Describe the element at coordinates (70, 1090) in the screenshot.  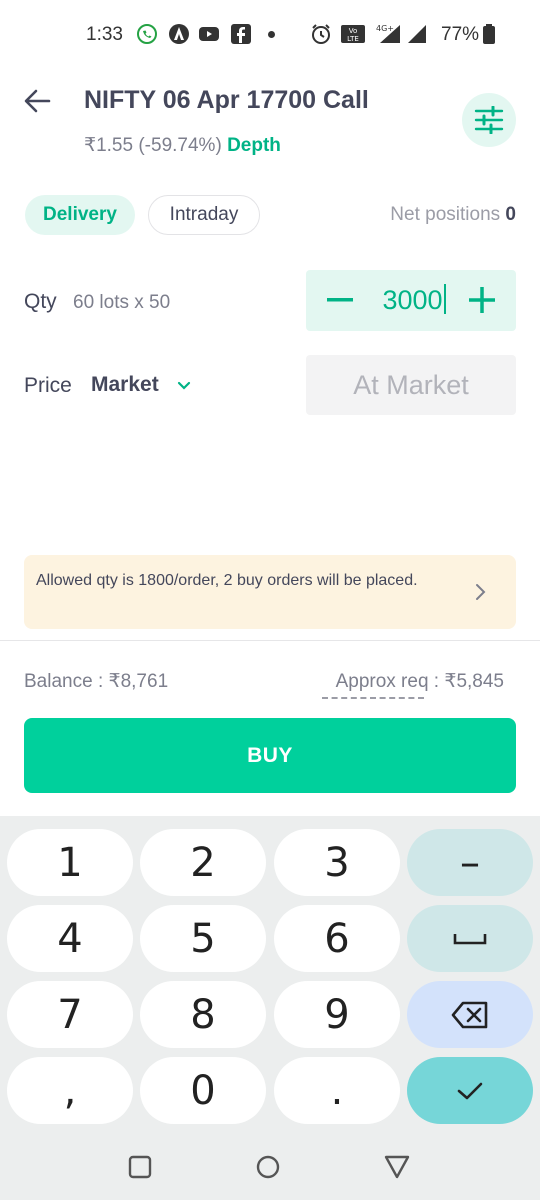
I see `key-comma: ,` at that location.